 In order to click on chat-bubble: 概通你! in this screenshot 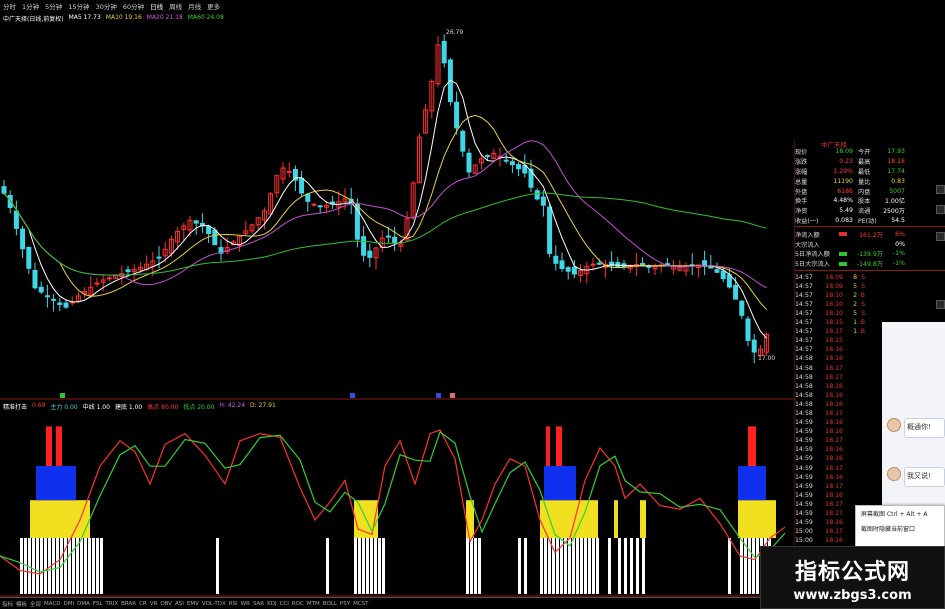, I will do `click(924, 428)`.